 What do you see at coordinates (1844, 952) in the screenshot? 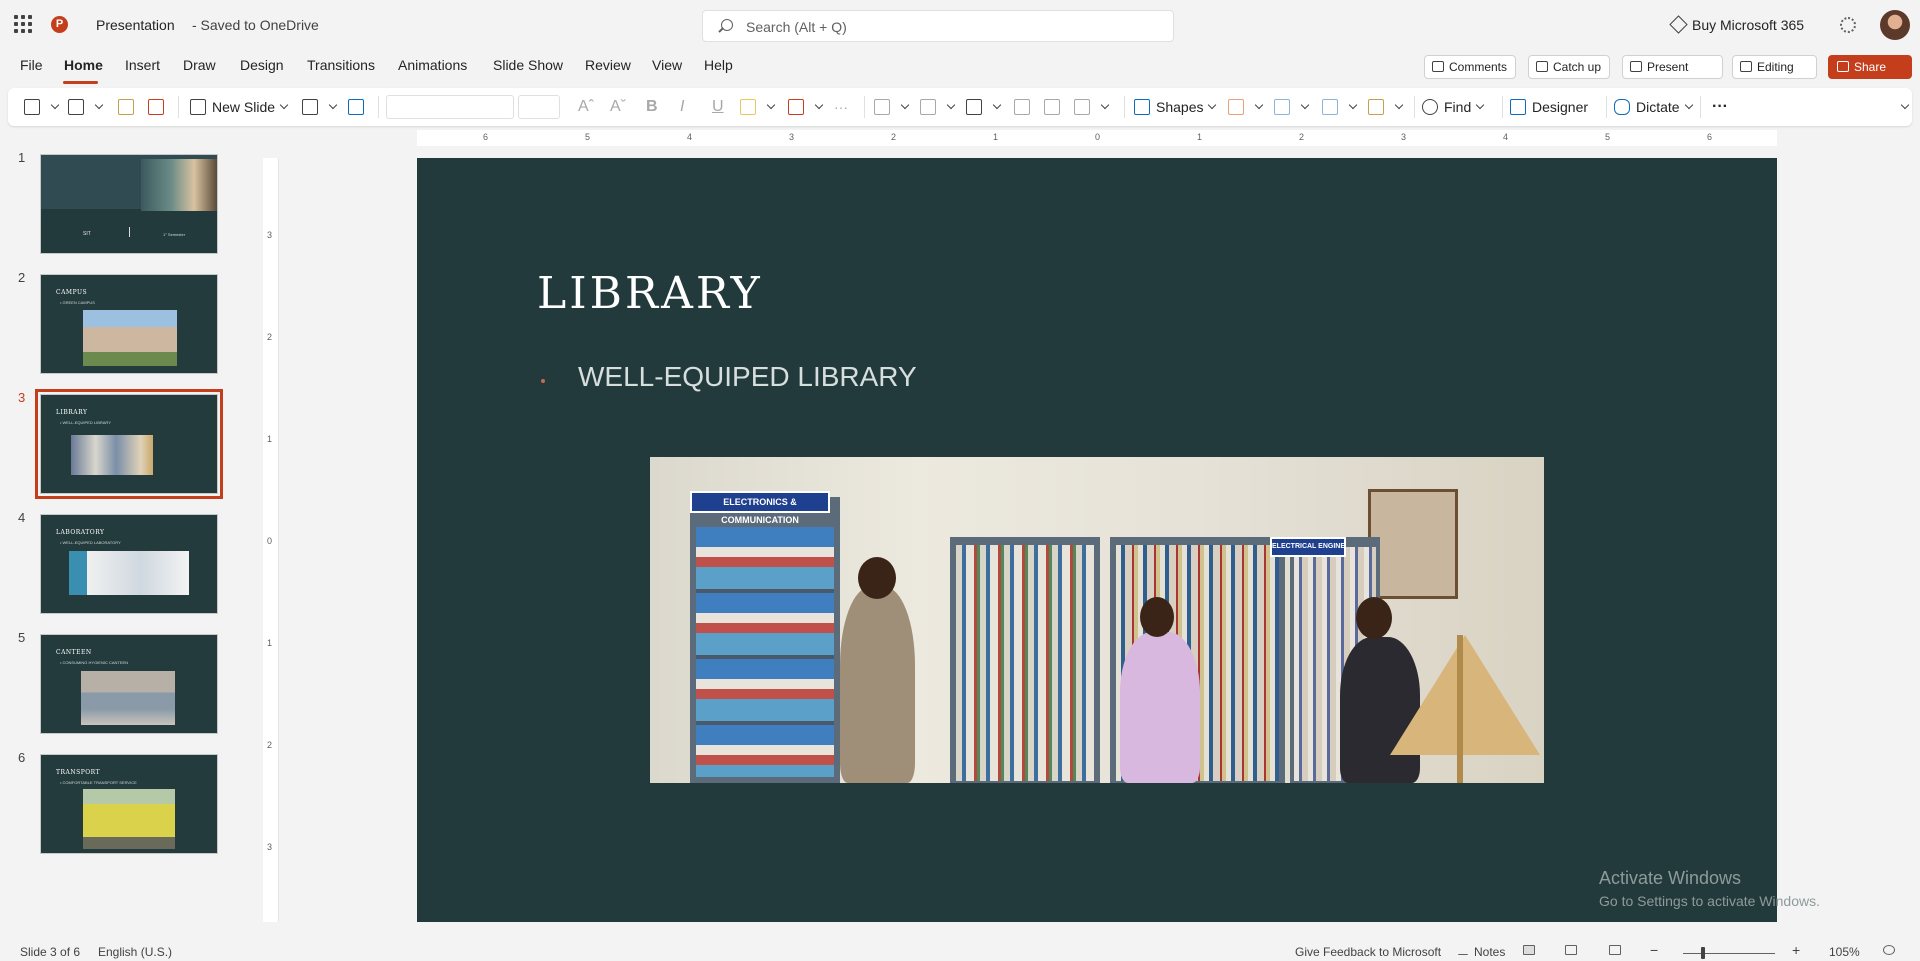
I see `zoom-level: 105%` at bounding box center [1844, 952].